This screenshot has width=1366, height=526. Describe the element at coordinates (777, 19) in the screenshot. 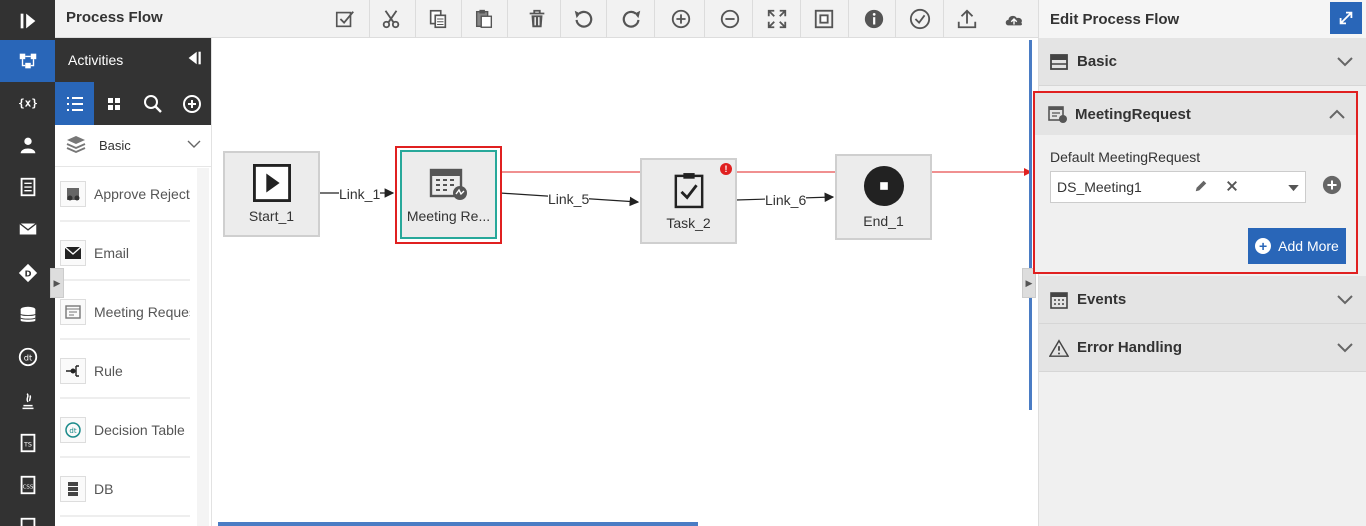

I see `fit-screen-icon` at that location.